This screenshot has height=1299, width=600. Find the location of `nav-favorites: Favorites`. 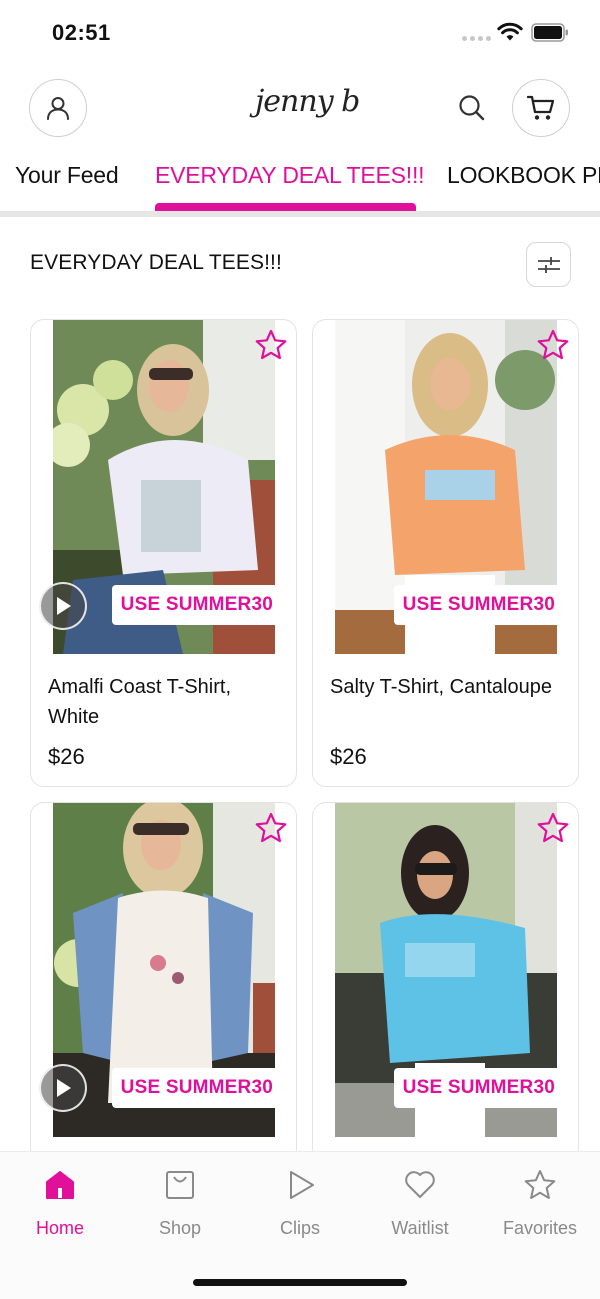

nav-favorites: Favorites is located at coordinates (540, 1203).